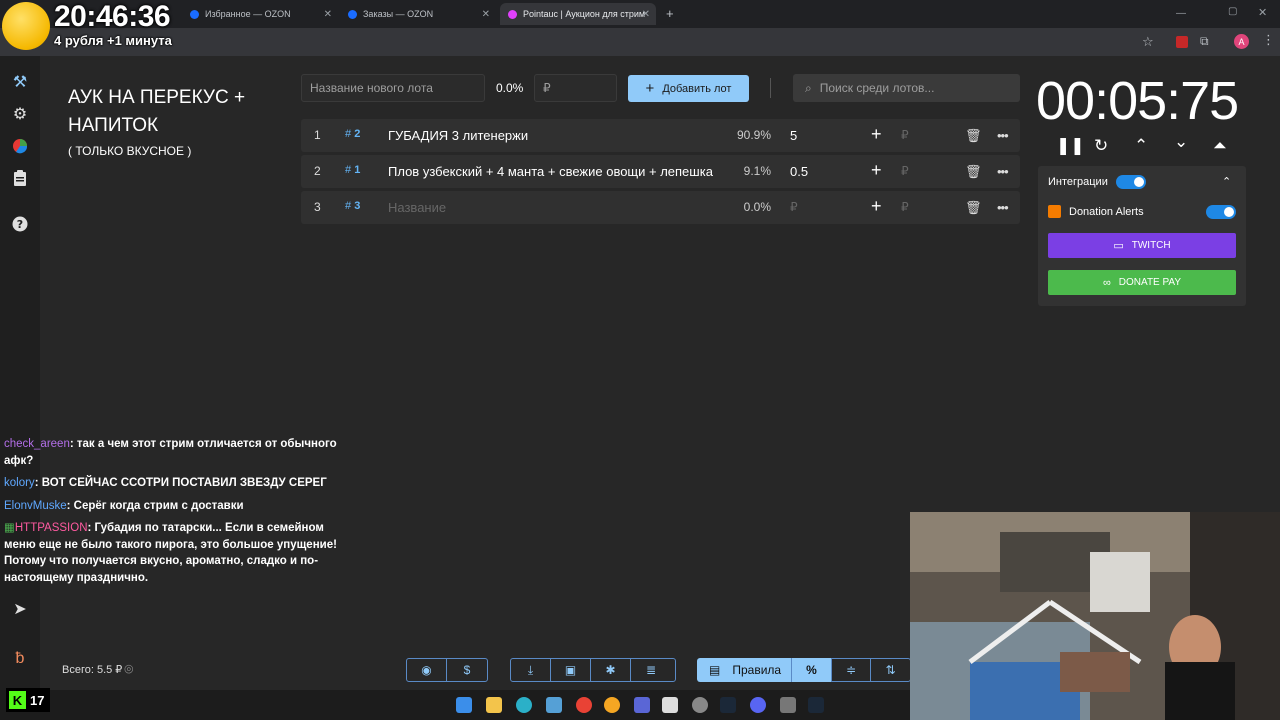  I want to click on chat-username: HTTPASSION, so click(51, 528).